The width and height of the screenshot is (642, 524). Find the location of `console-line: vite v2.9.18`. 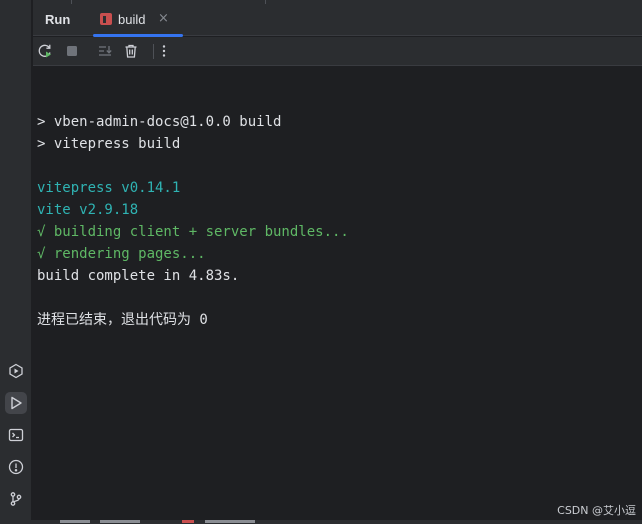

console-line: vite v2.9.18 is located at coordinates (88, 210).